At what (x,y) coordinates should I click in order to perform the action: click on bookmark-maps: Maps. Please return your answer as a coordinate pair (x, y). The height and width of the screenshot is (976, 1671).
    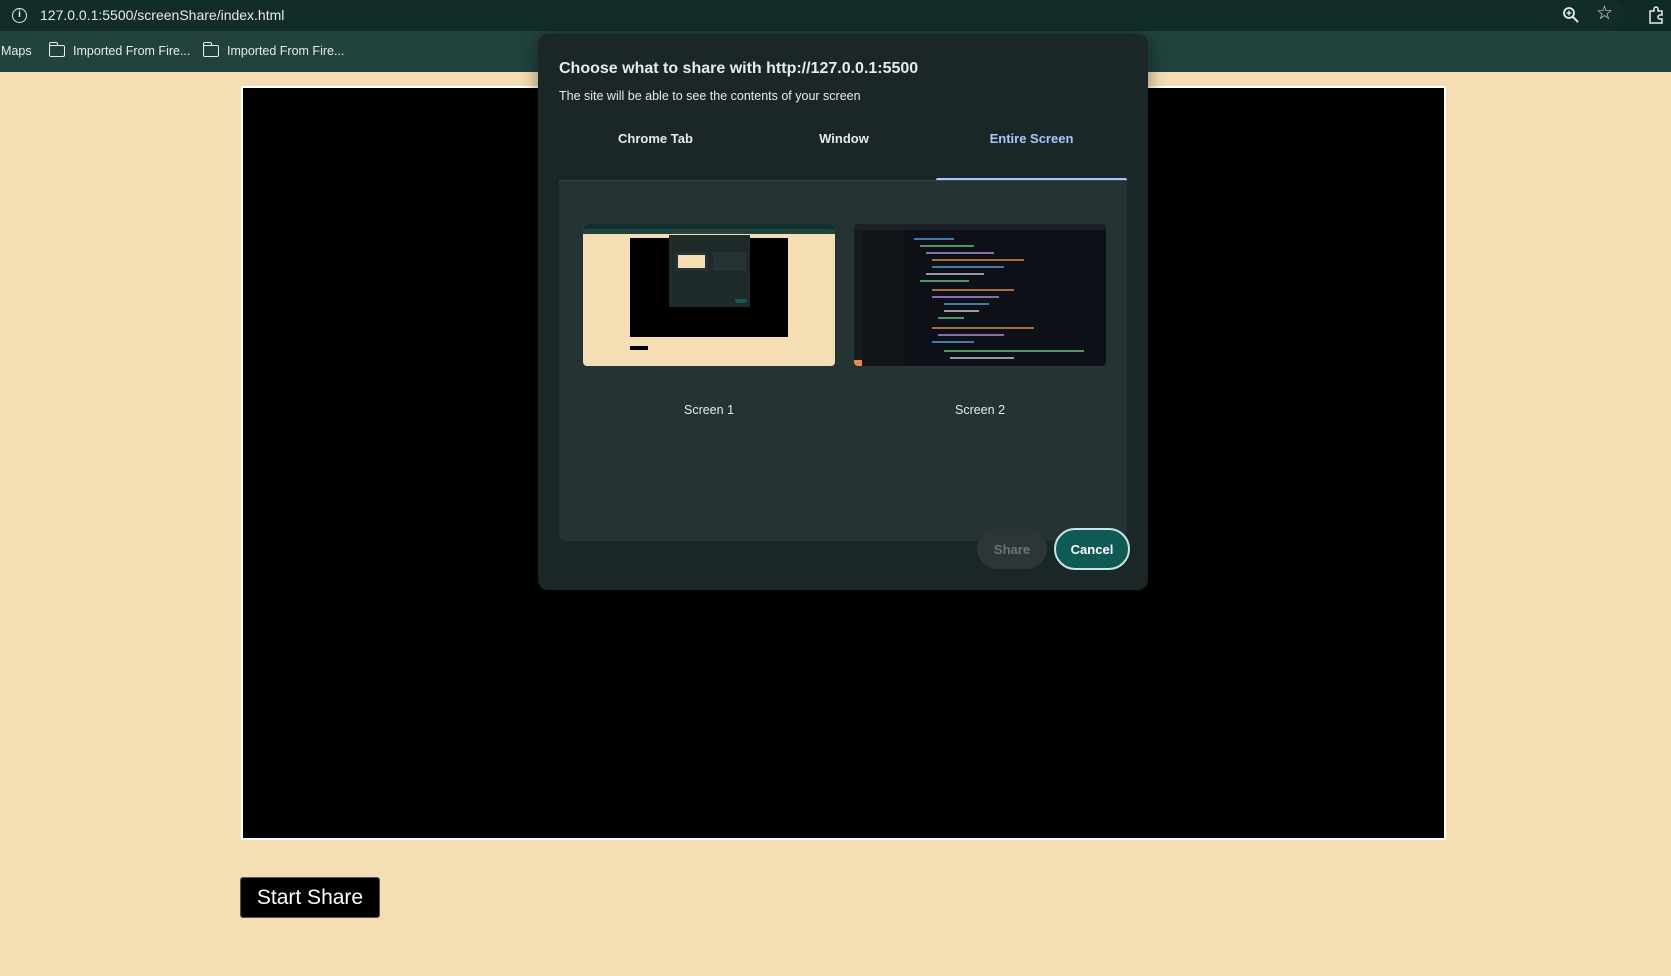
    Looking at the image, I should click on (16, 51).